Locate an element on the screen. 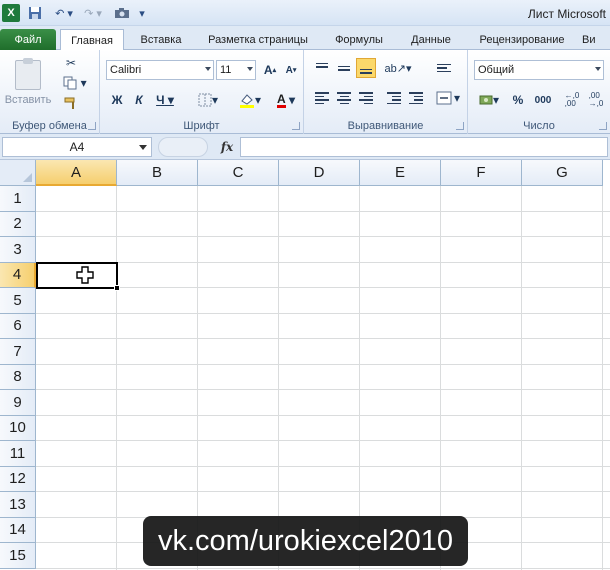 This screenshot has width=610, height=570. title-bar: X ↶ ▾ ↷ ▾ ▾ Лист Microsoft is located at coordinates (305, 13).